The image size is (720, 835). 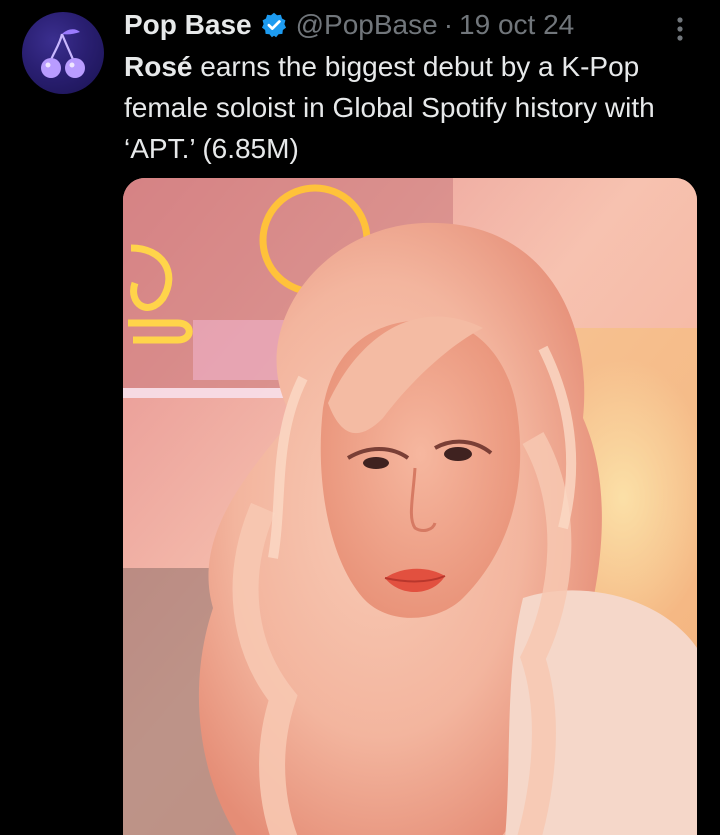 What do you see at coordinates (158, 66) in the screenshot?
I see `tweet-text-bold: Rosé` at bounding box center [158, 66].